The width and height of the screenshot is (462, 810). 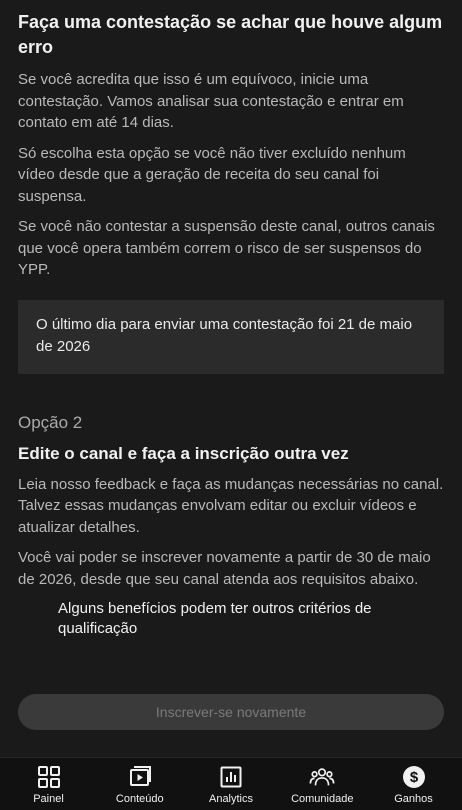 I want to click on option-label: Opção 2, so click(x=50, y=422).